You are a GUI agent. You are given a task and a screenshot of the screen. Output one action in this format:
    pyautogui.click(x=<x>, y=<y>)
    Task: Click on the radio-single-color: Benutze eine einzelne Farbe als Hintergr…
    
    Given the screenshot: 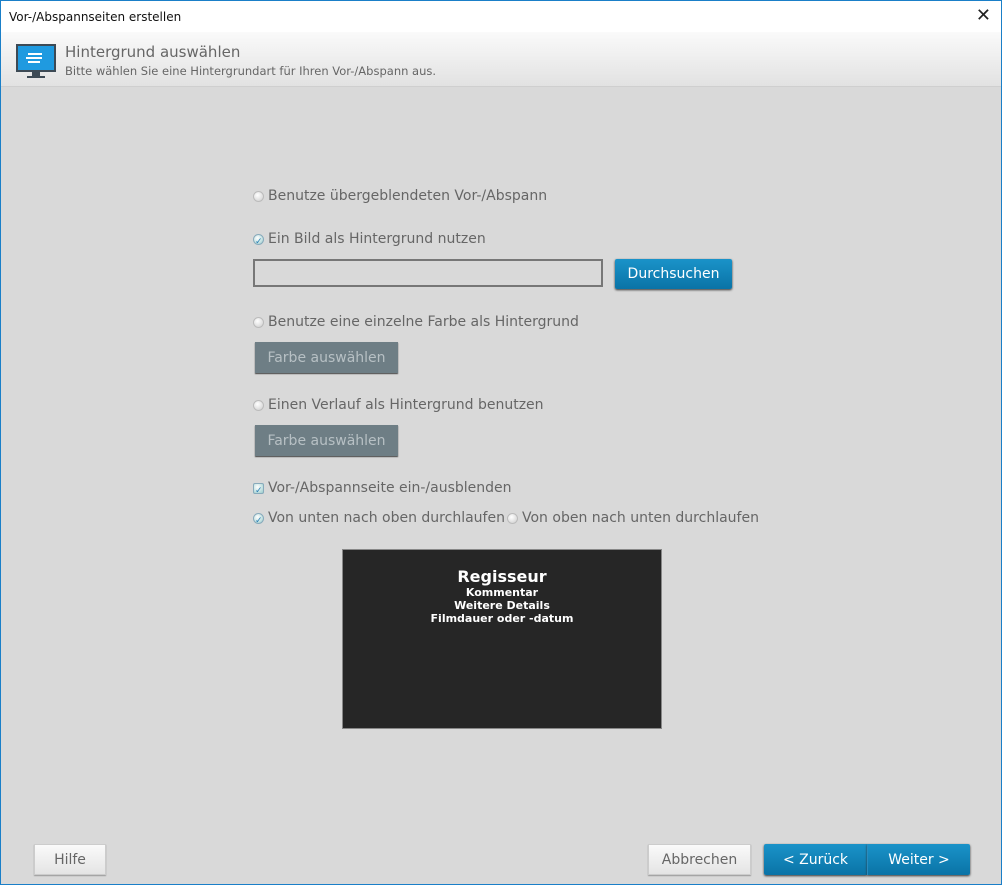 What is the action you would take?
    pyautogui.click(x=416, y=322)
    